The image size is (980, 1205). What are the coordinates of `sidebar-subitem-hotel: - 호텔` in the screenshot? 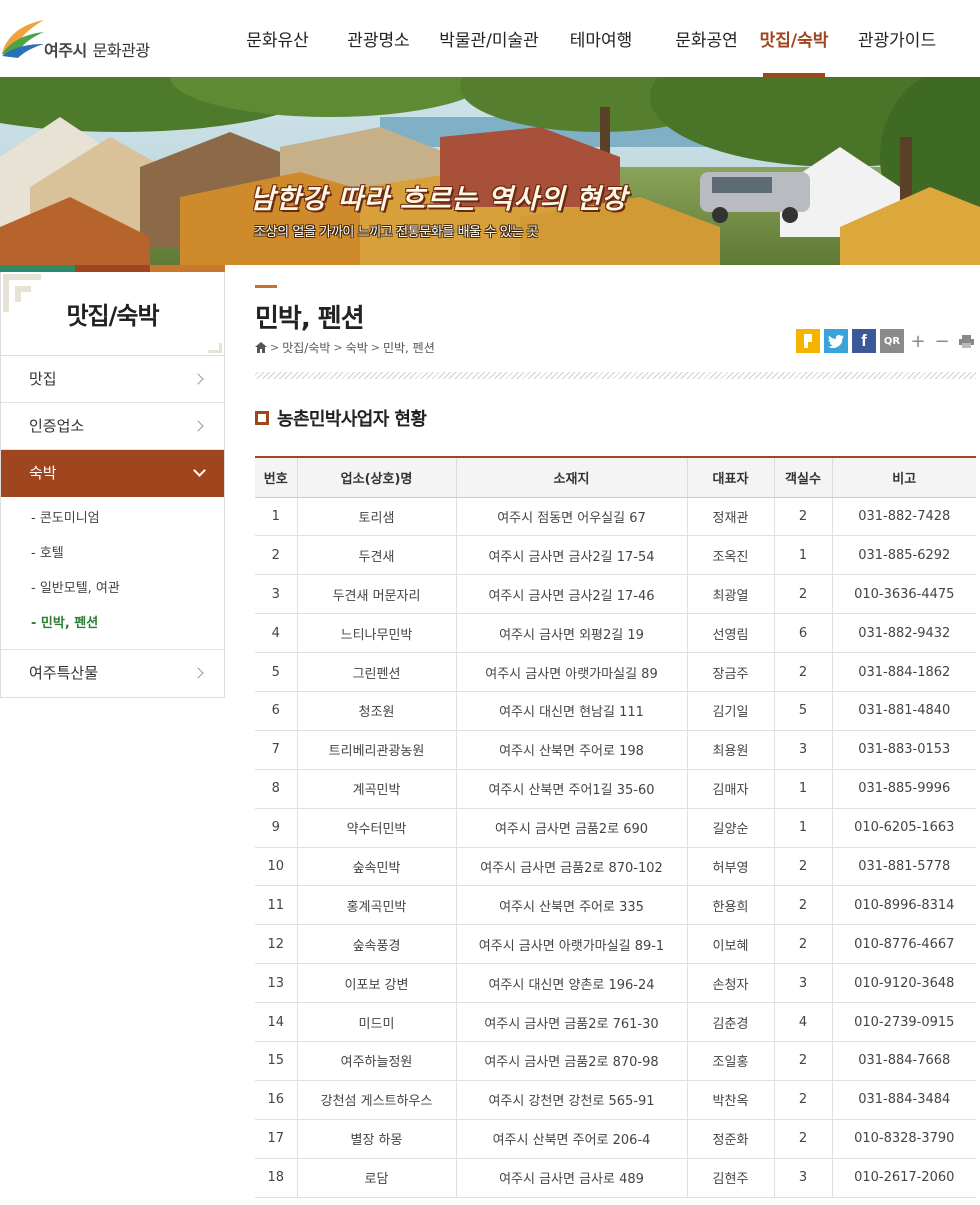 It's located at (127, 557).